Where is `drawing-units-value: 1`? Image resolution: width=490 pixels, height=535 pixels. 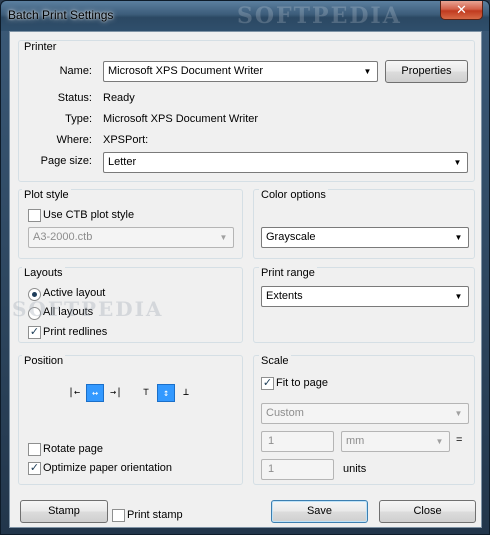 drawing-units-value: 1 is located at coordinates (271, 469).